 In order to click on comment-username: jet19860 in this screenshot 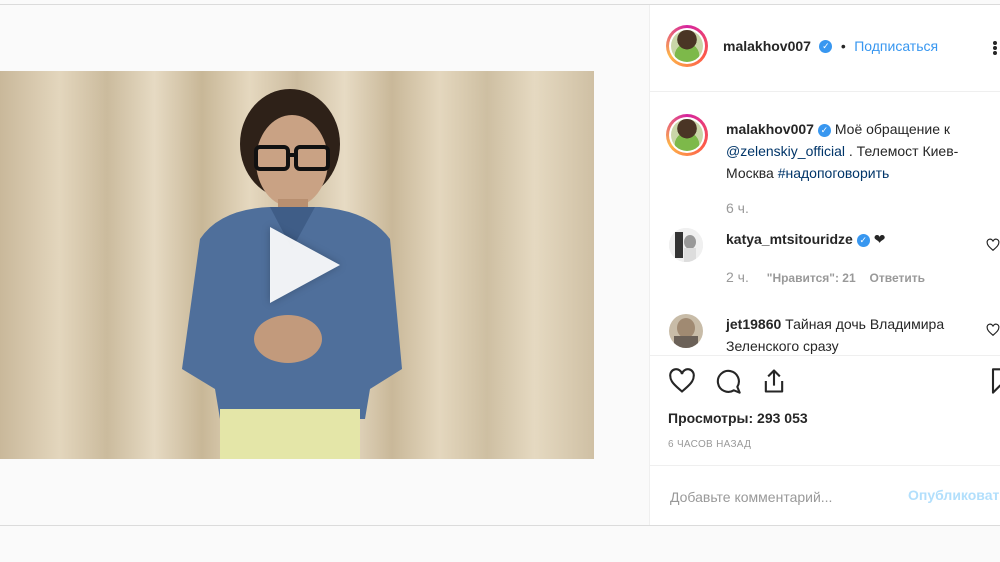, I will do `click(753, 324)`.